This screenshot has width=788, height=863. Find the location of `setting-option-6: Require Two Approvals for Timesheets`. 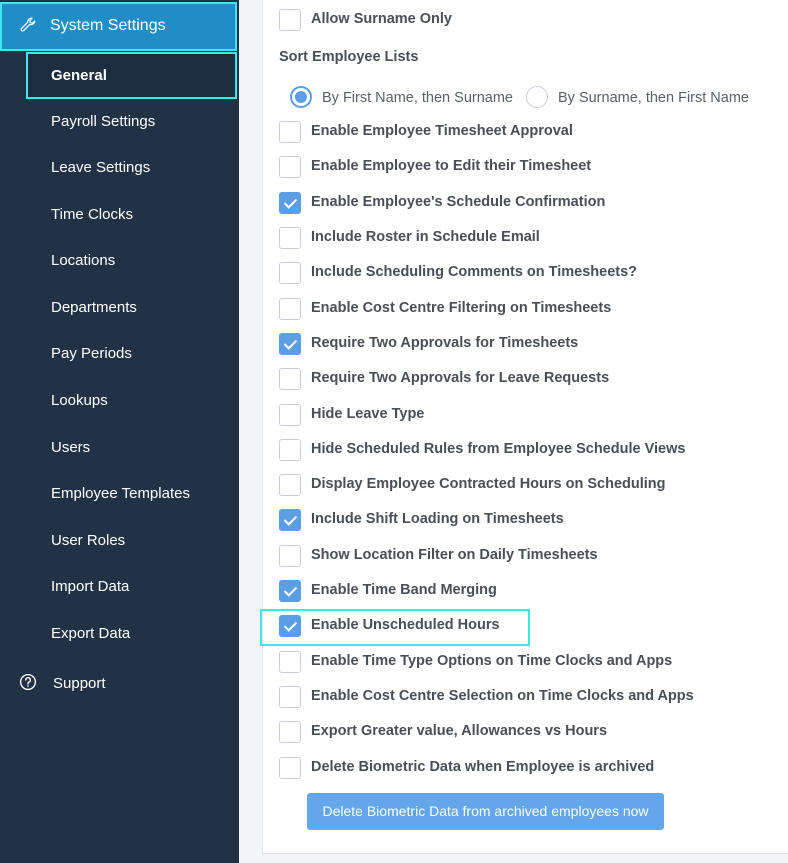

setting-option-6: Require Two Approvals for Timesheets is located at coordinates (529, 344).